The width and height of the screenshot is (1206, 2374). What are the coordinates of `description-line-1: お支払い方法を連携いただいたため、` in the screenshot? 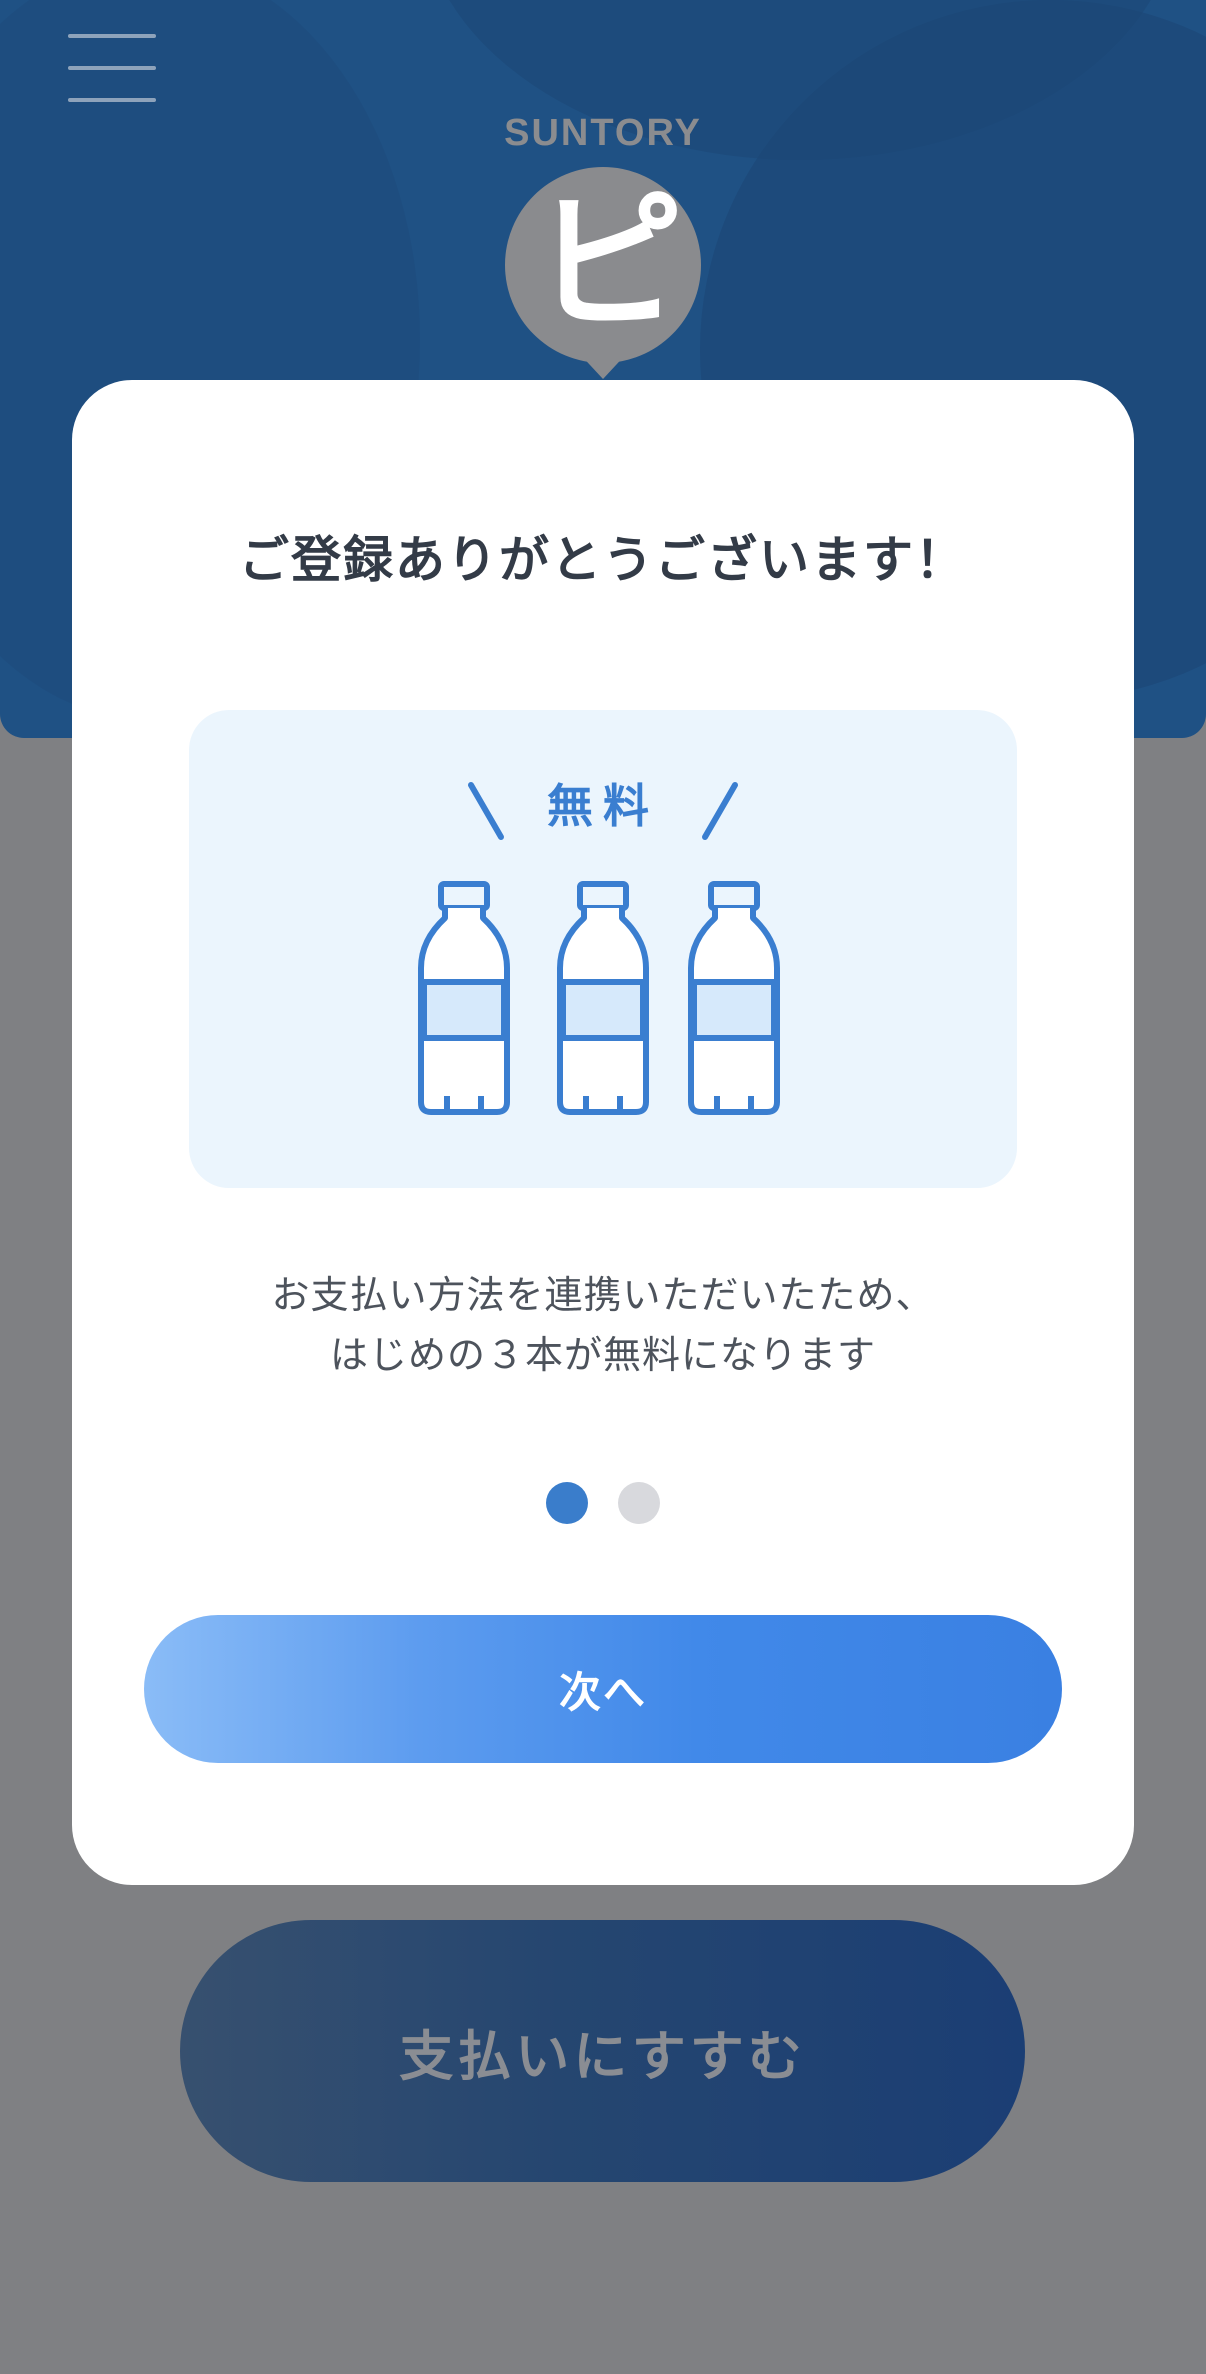 It's located at (603, 1295).